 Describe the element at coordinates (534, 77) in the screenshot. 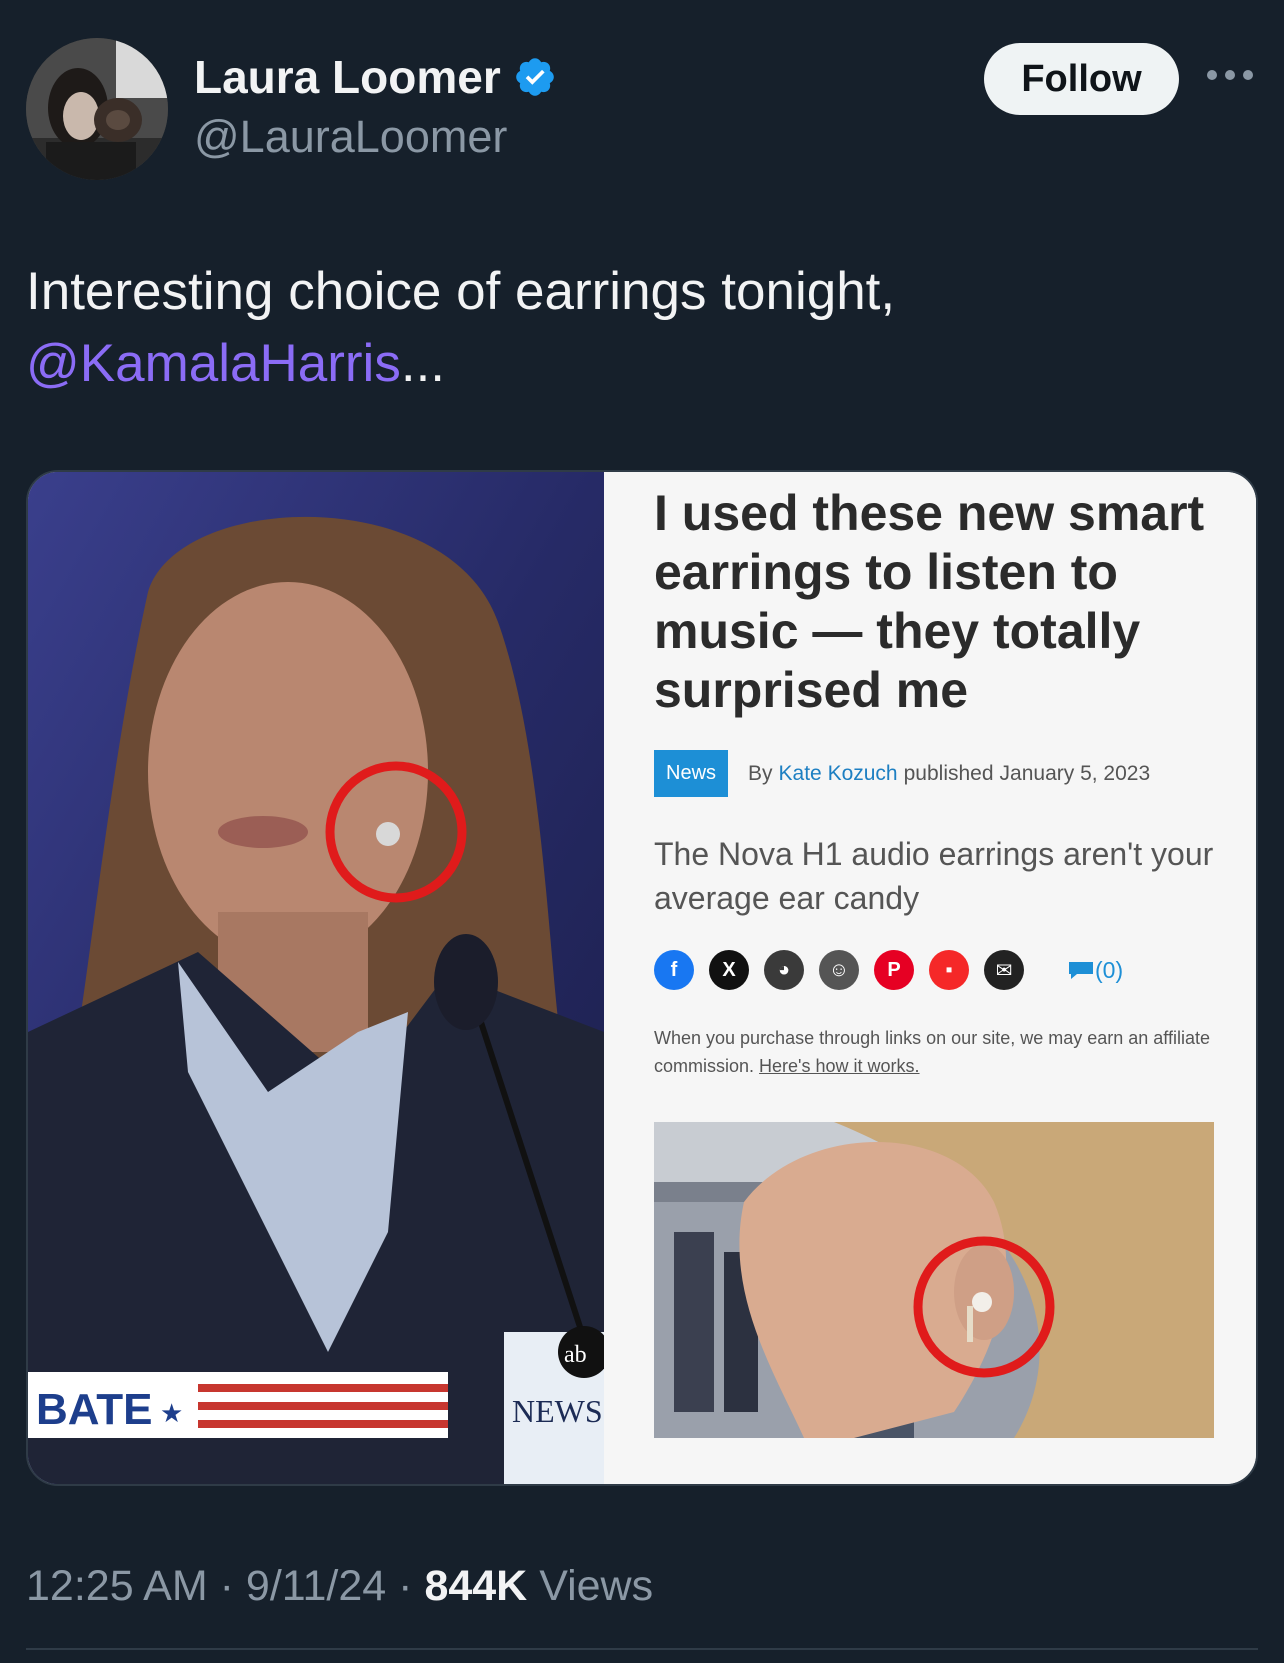

I see `verified-badge-icon` at that location.